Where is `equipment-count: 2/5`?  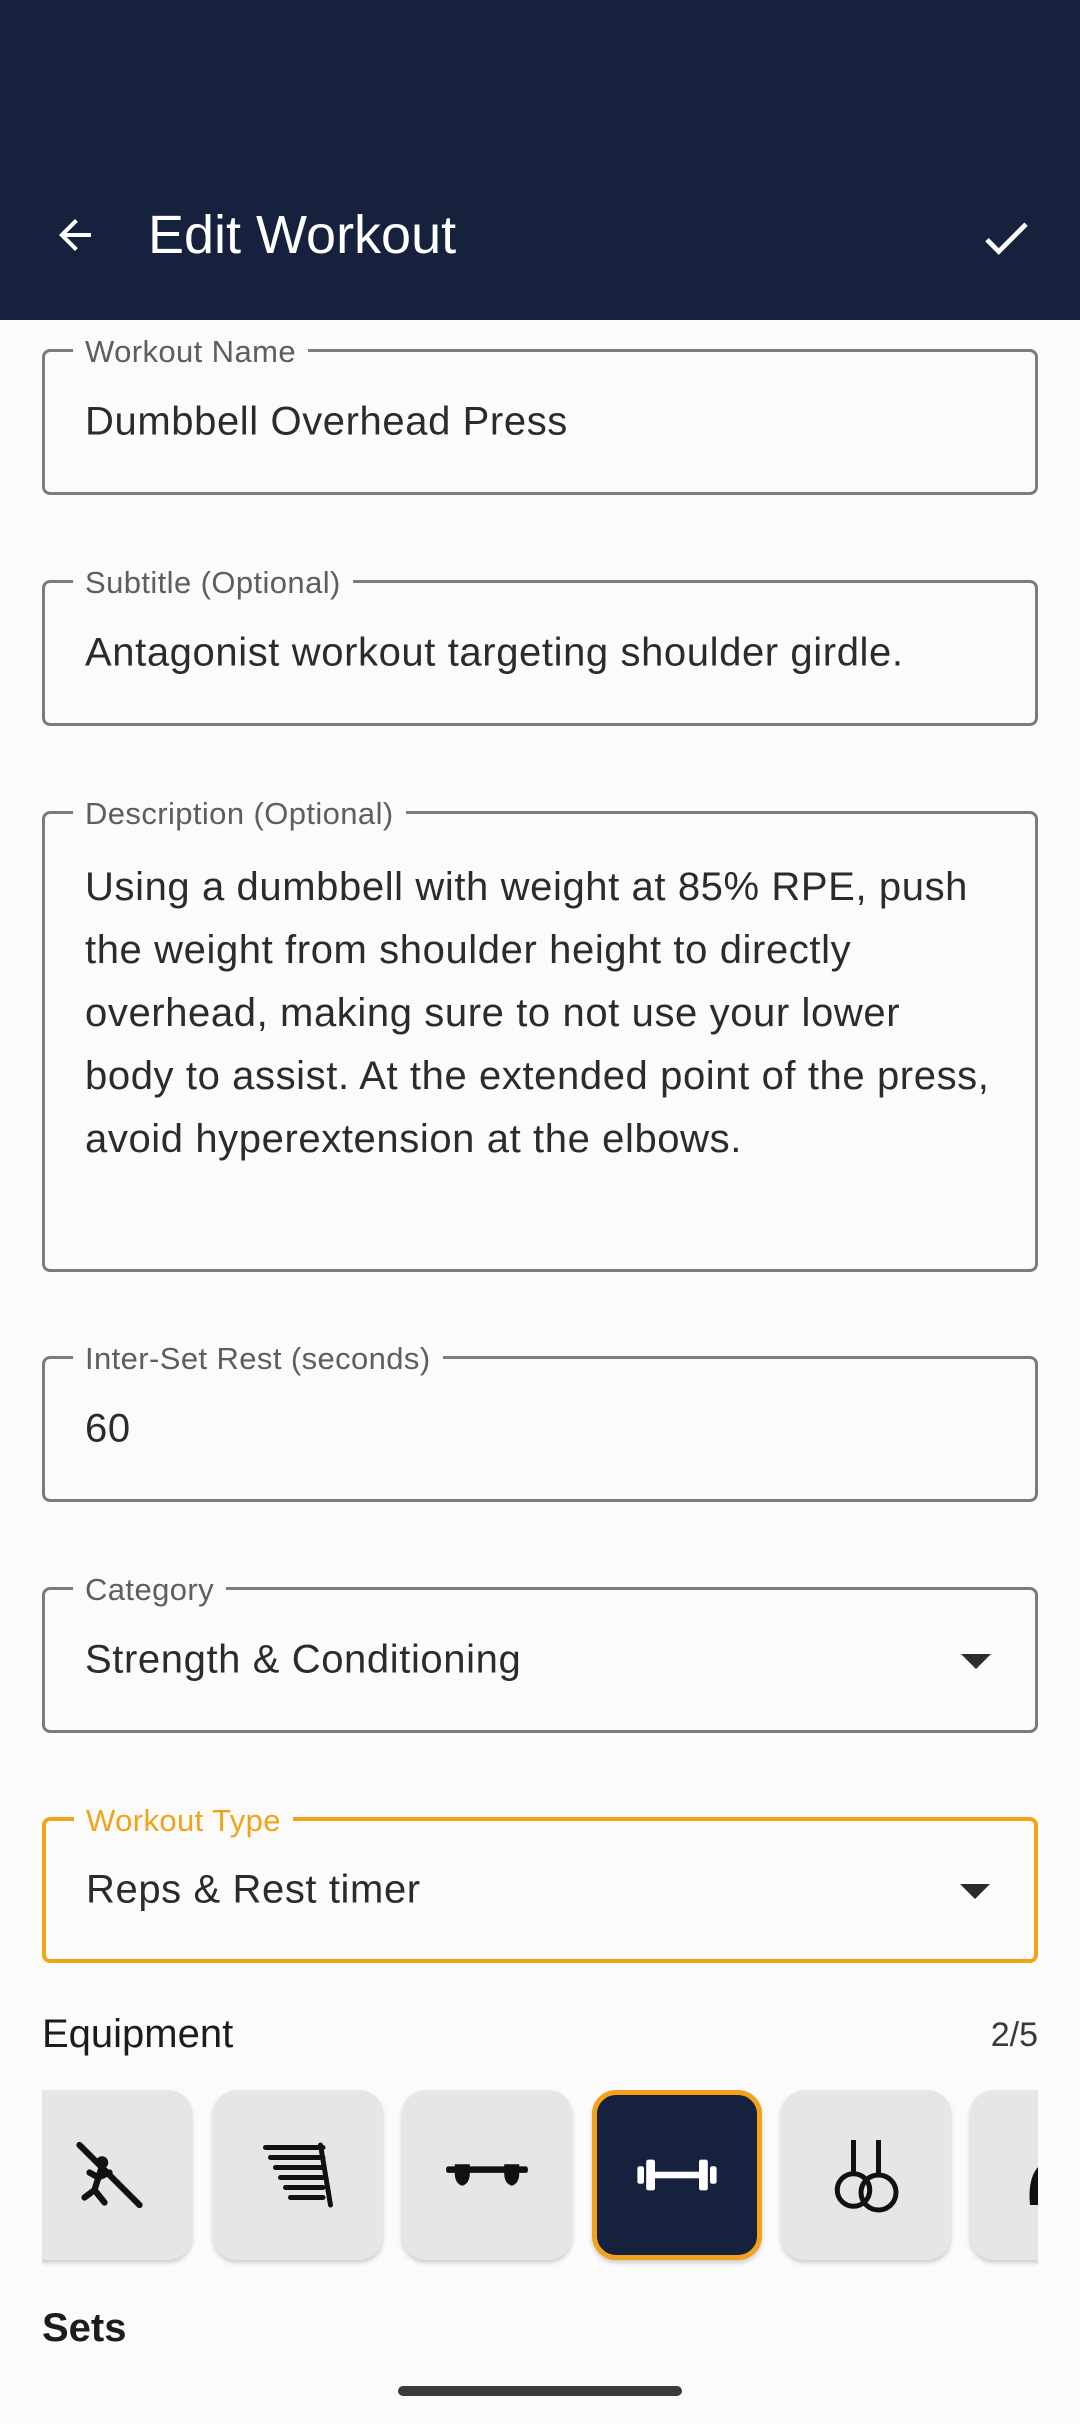
equipment-count: 2/5 is located at coordinates (1014, 2035).